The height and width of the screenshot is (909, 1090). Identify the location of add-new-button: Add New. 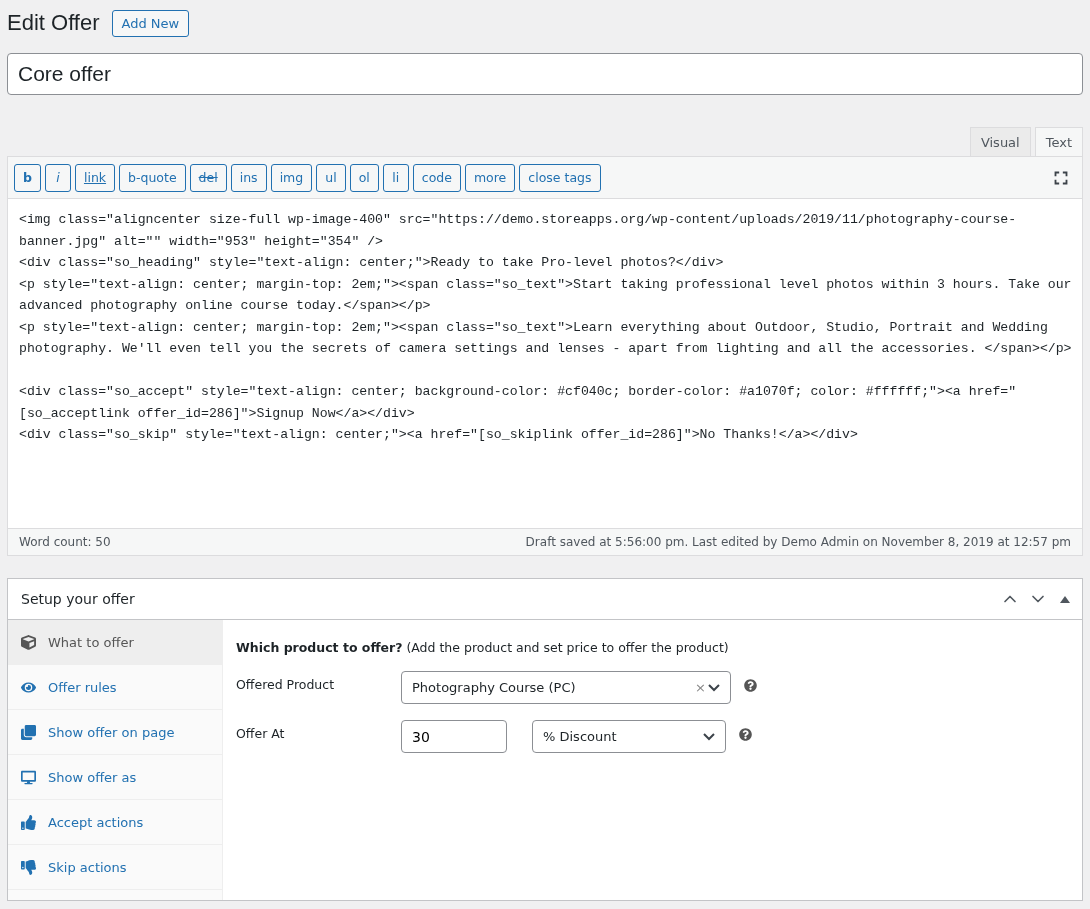
(150, 23).